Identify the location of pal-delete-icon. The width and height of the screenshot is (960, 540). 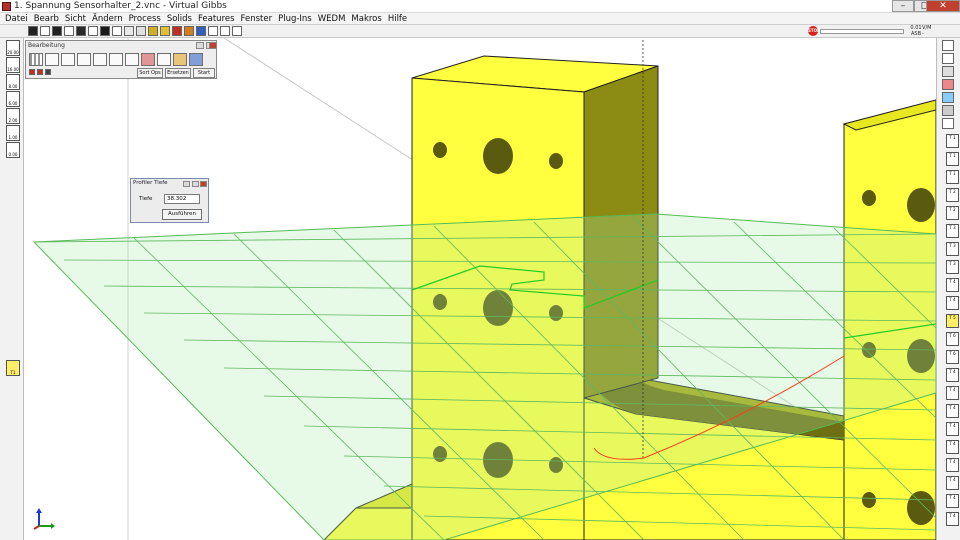
(32, 72).